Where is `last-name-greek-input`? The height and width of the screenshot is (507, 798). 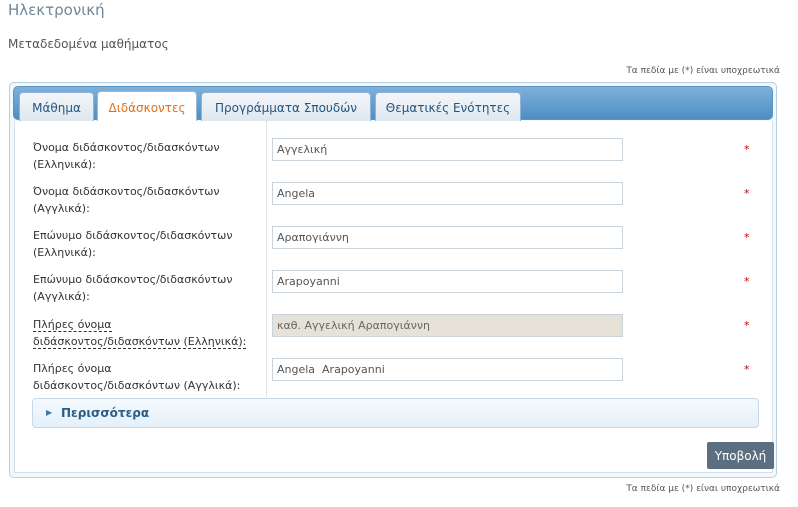 last-name-greek-input is located at coordinates (447, 237).